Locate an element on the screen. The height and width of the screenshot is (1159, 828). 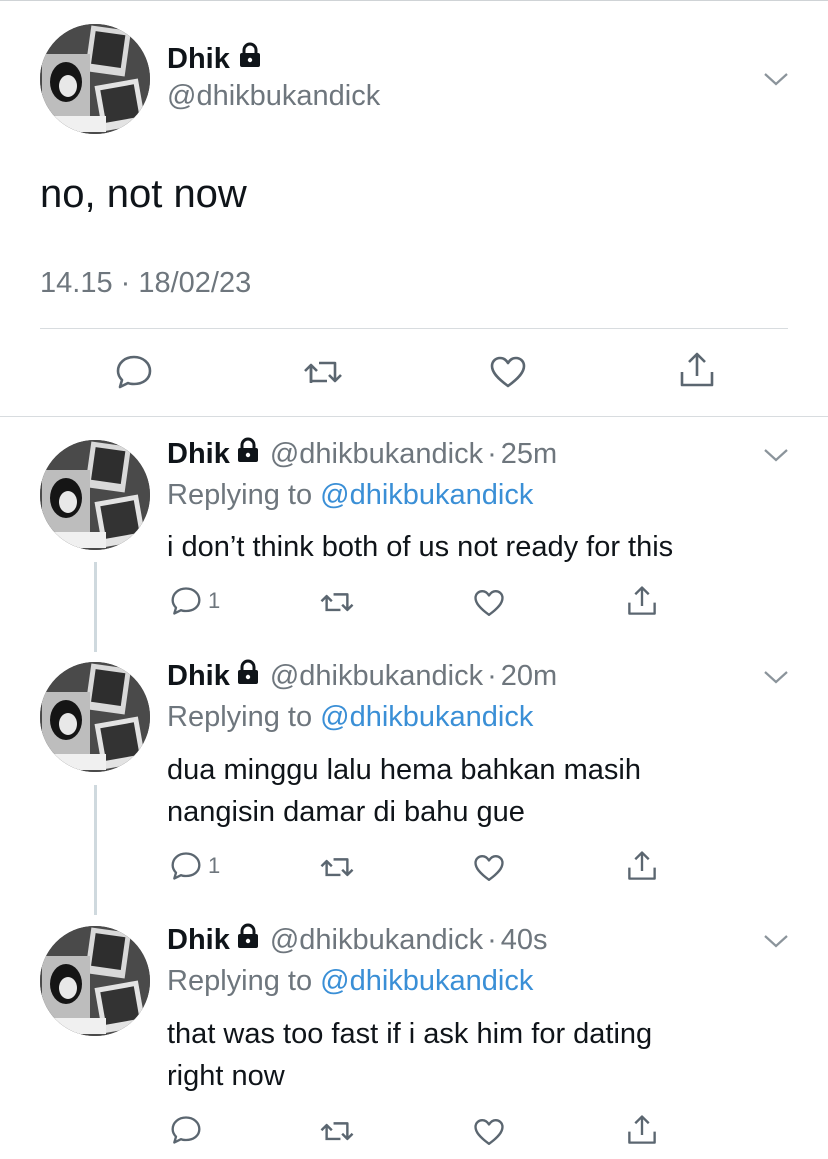
tweet-text-line: nangisin damar di bahu gue is located at coordinates (346, 812).